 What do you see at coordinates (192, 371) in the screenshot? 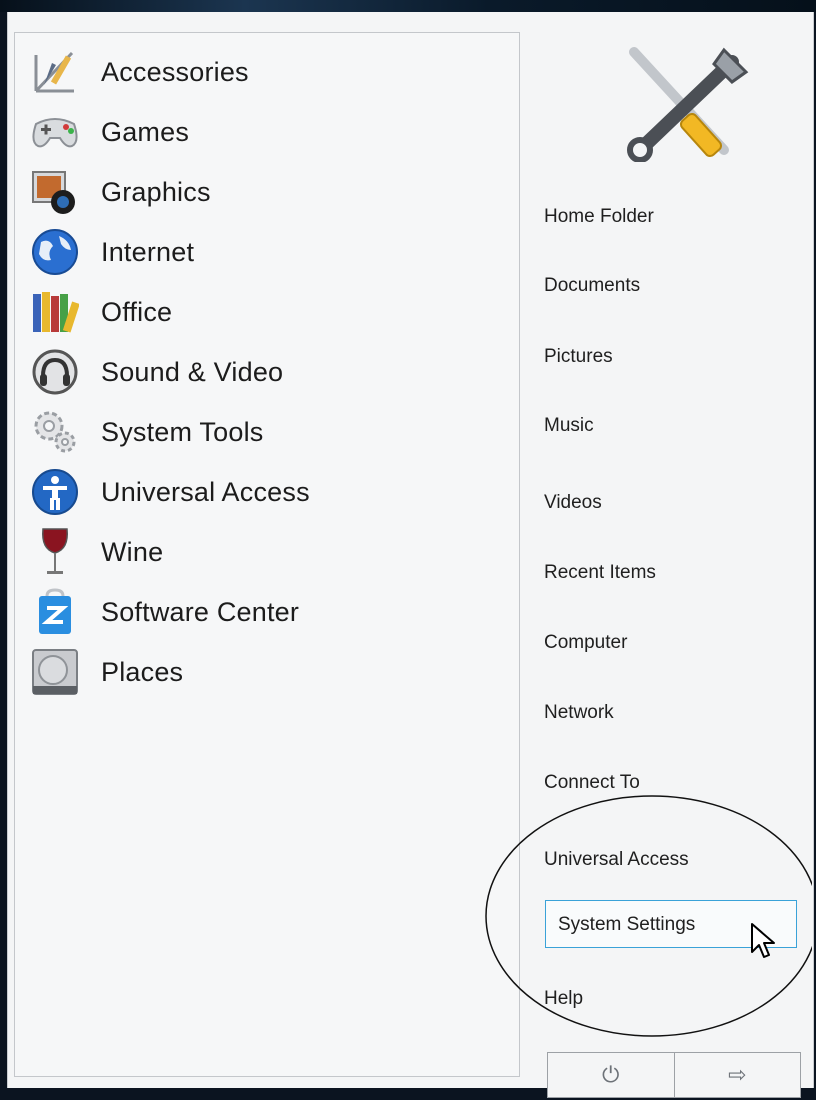
I see `category-label: Sound & Video` at bounding box center [192, 371].